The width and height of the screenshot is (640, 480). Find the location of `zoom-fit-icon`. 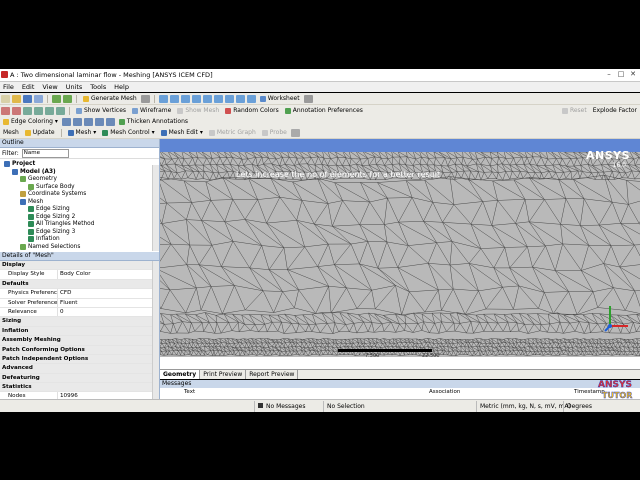

zoom-fit-icon is located at coordinates (207, 98).